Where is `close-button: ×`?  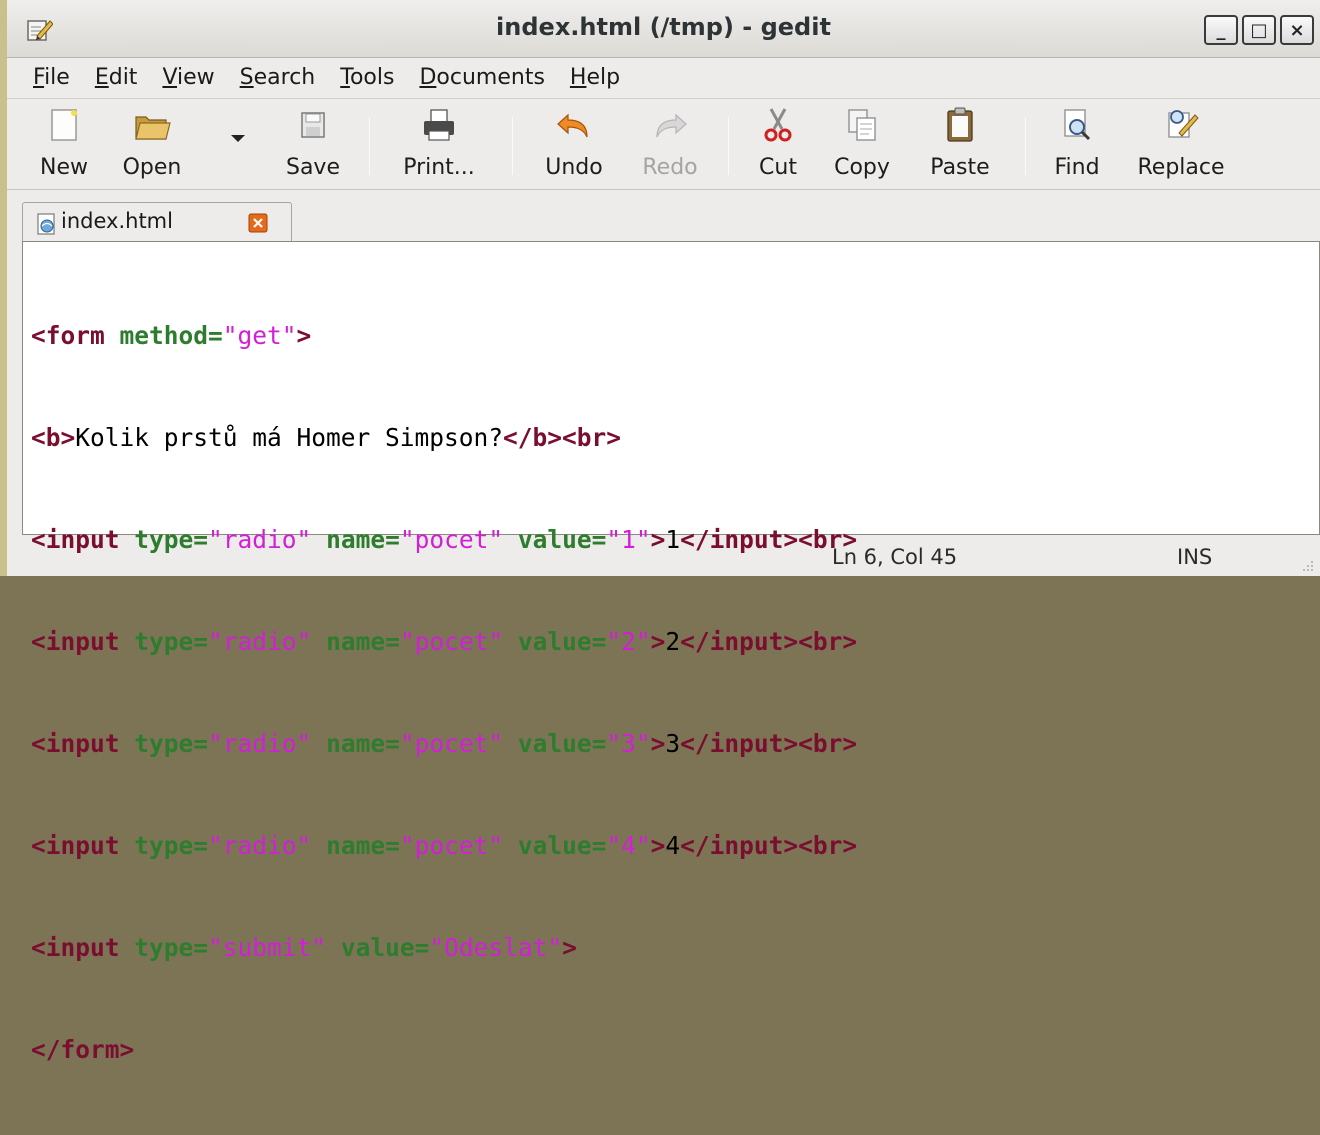 close-button: × is located at coordinates (1297, 30).